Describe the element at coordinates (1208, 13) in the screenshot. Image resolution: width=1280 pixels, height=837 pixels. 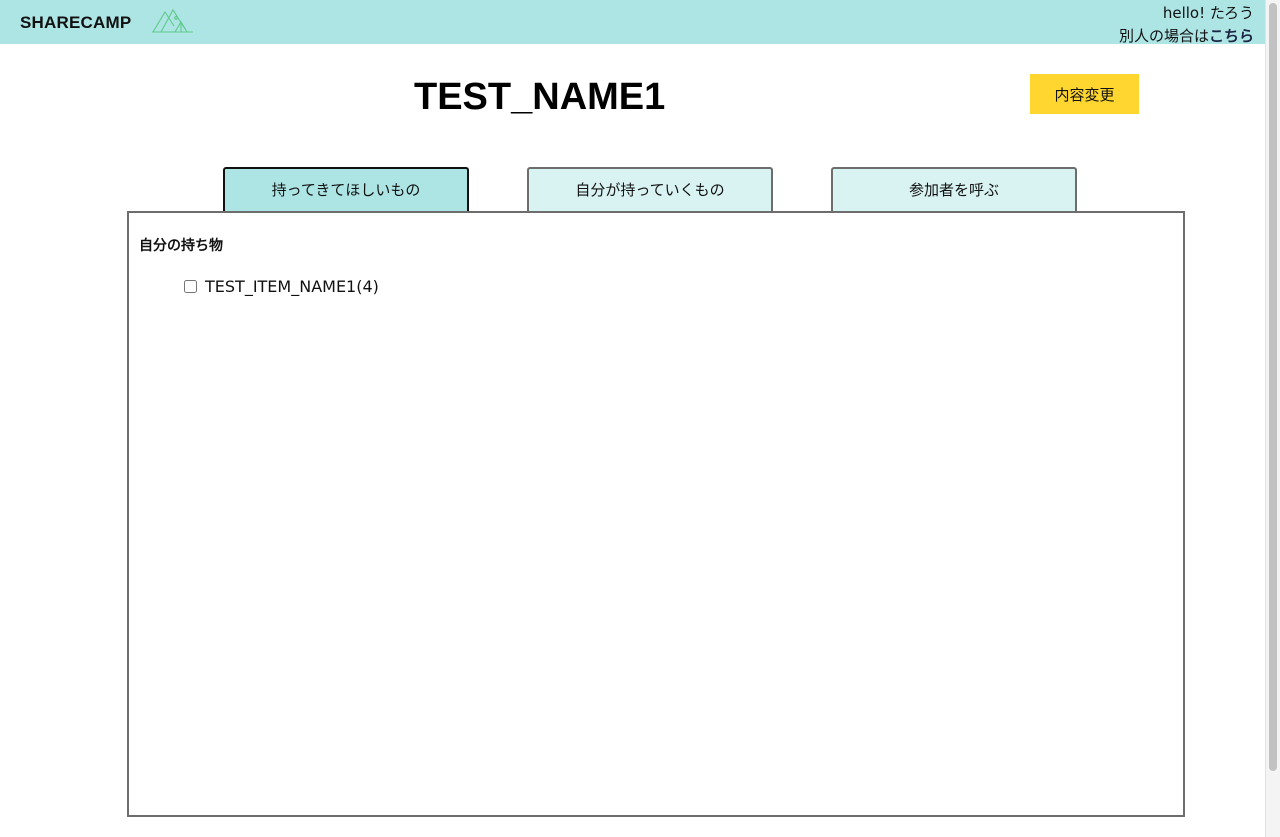
I see `greeting-text: hello! たろう` at that location.